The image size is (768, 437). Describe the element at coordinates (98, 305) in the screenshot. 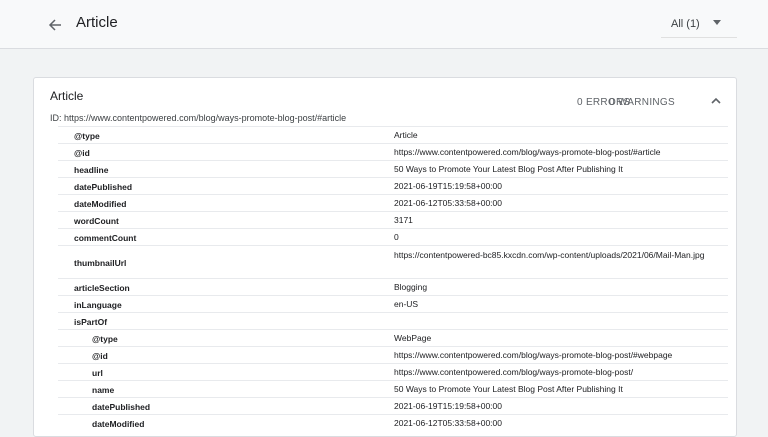

I see `row-key: inLanguage` at that location.